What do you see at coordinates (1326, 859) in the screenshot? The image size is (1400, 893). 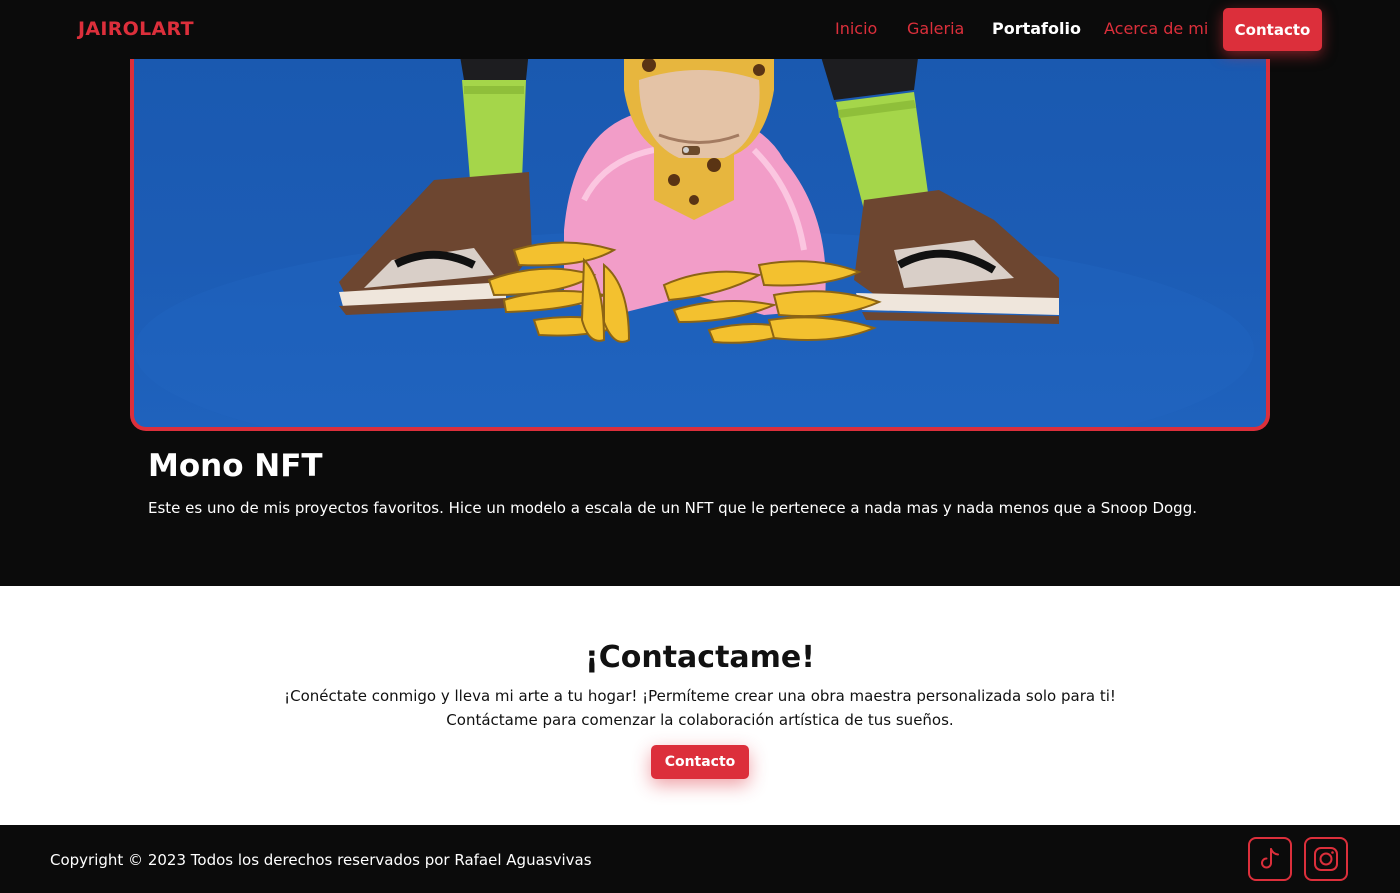 I see `instagram-icon` at bounding box center [1326, 859].